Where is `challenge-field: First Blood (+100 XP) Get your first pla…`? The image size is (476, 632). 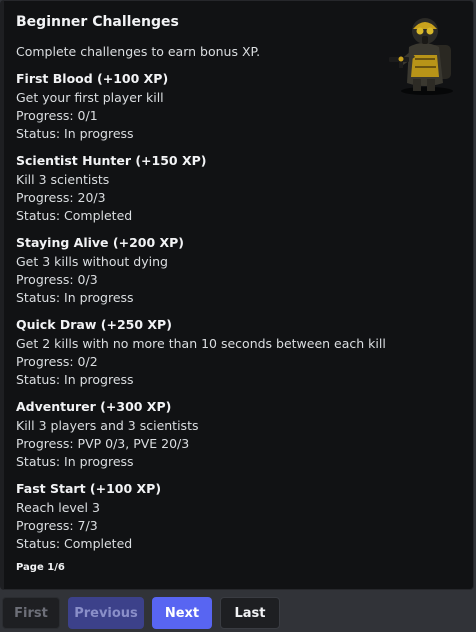
challenge-field: First Blood (+100 XP) Get your first pla… is located at coordinates (236, 110).